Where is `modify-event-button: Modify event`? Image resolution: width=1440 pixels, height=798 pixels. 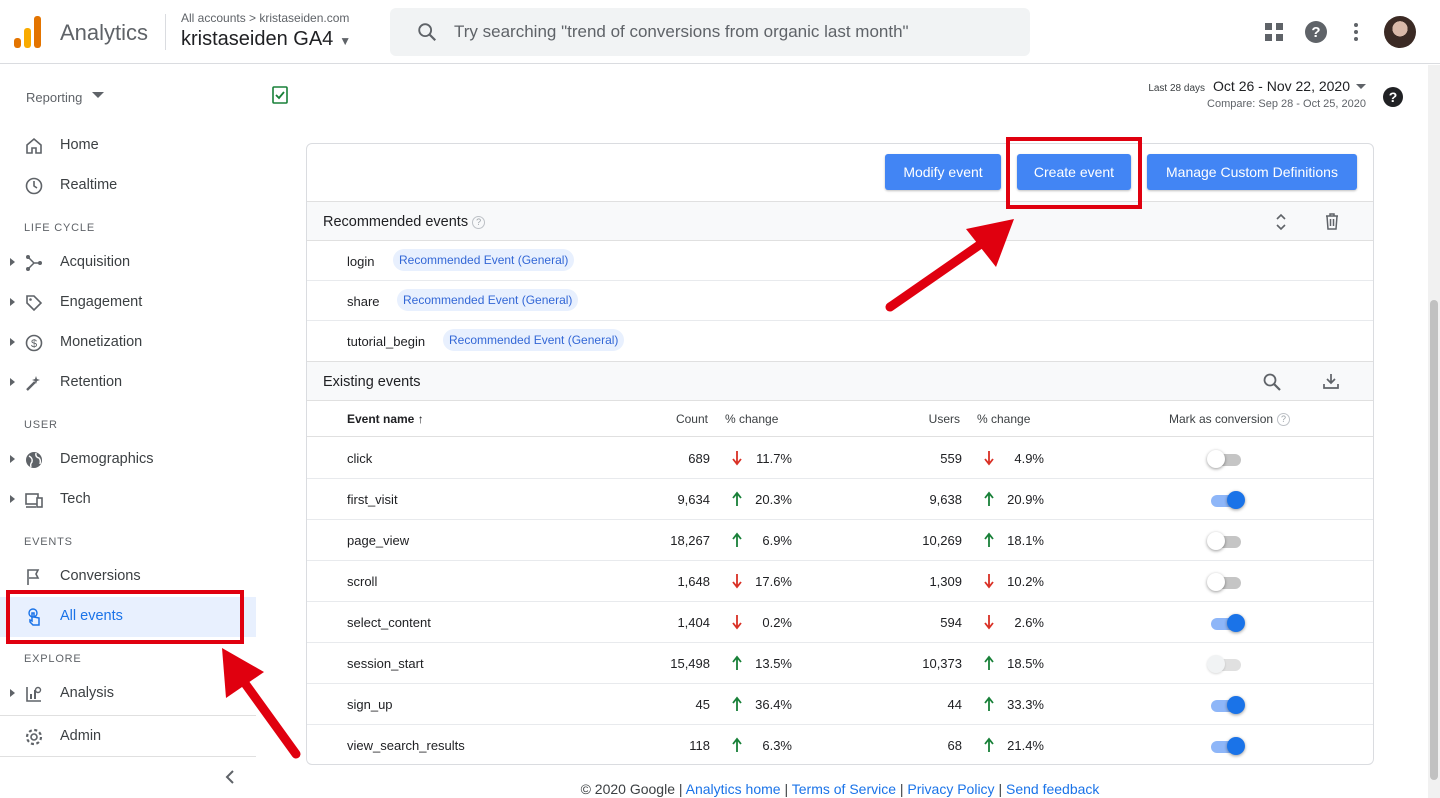 modify-event-button: Modify event is located at coordinates (943, 172).